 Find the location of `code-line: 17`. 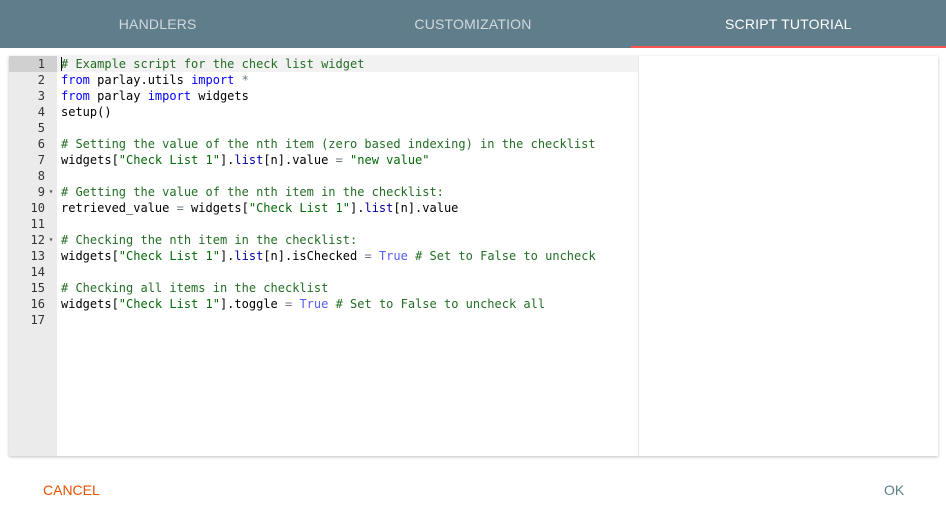

code-line: 17 is located at coordinates (473, 320).